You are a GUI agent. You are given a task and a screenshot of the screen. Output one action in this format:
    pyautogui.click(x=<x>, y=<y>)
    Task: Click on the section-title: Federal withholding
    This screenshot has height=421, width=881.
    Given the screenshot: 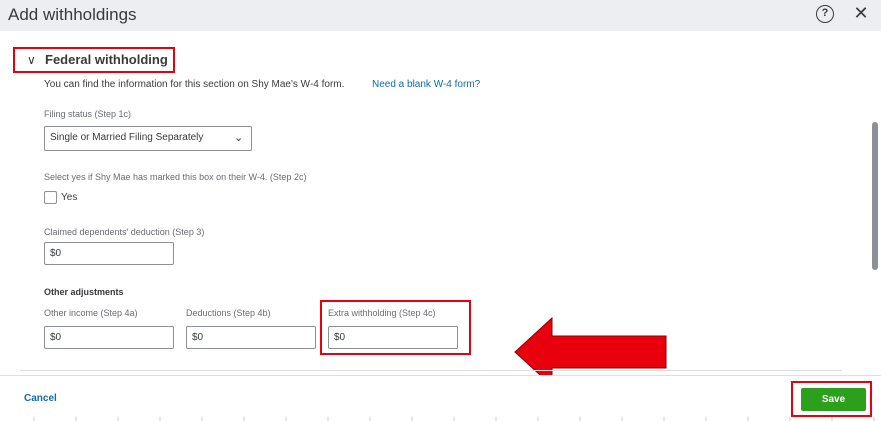 What is the action you would take?
    pyautogui.click(x=106, y=59)
    